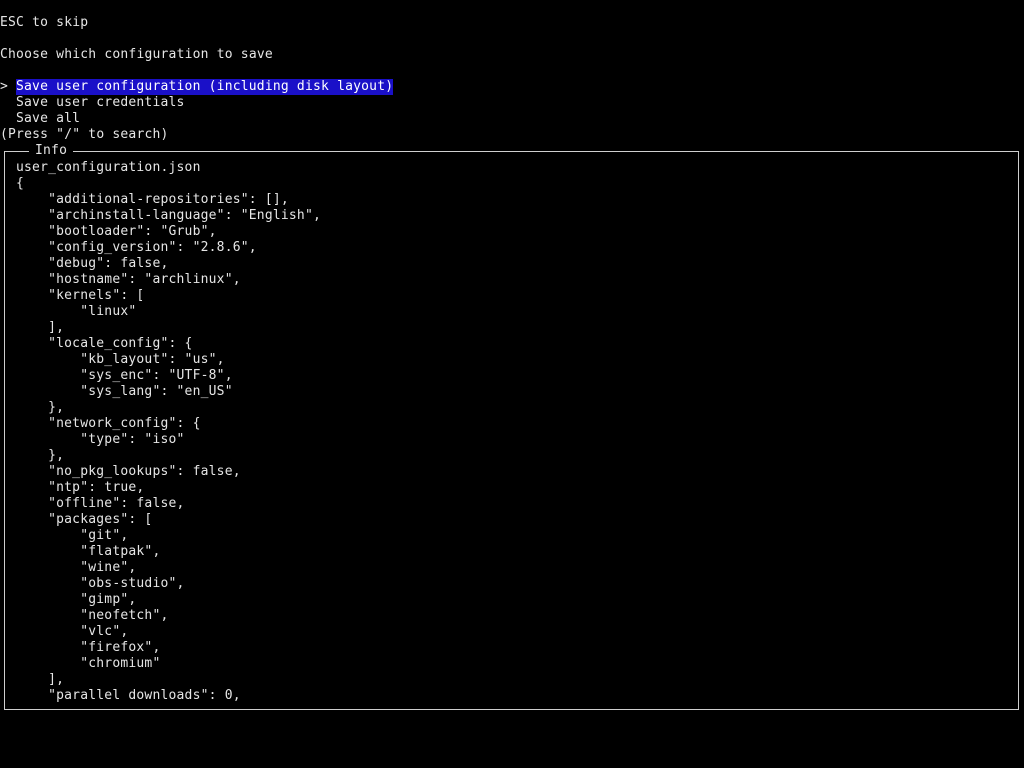 The width and height of the screenshot is (1024, 768). What do you see at coordinates (72, 631) in the screenshot?
I see `json-code-line: "vlc",` at bounding box center [72, 631].